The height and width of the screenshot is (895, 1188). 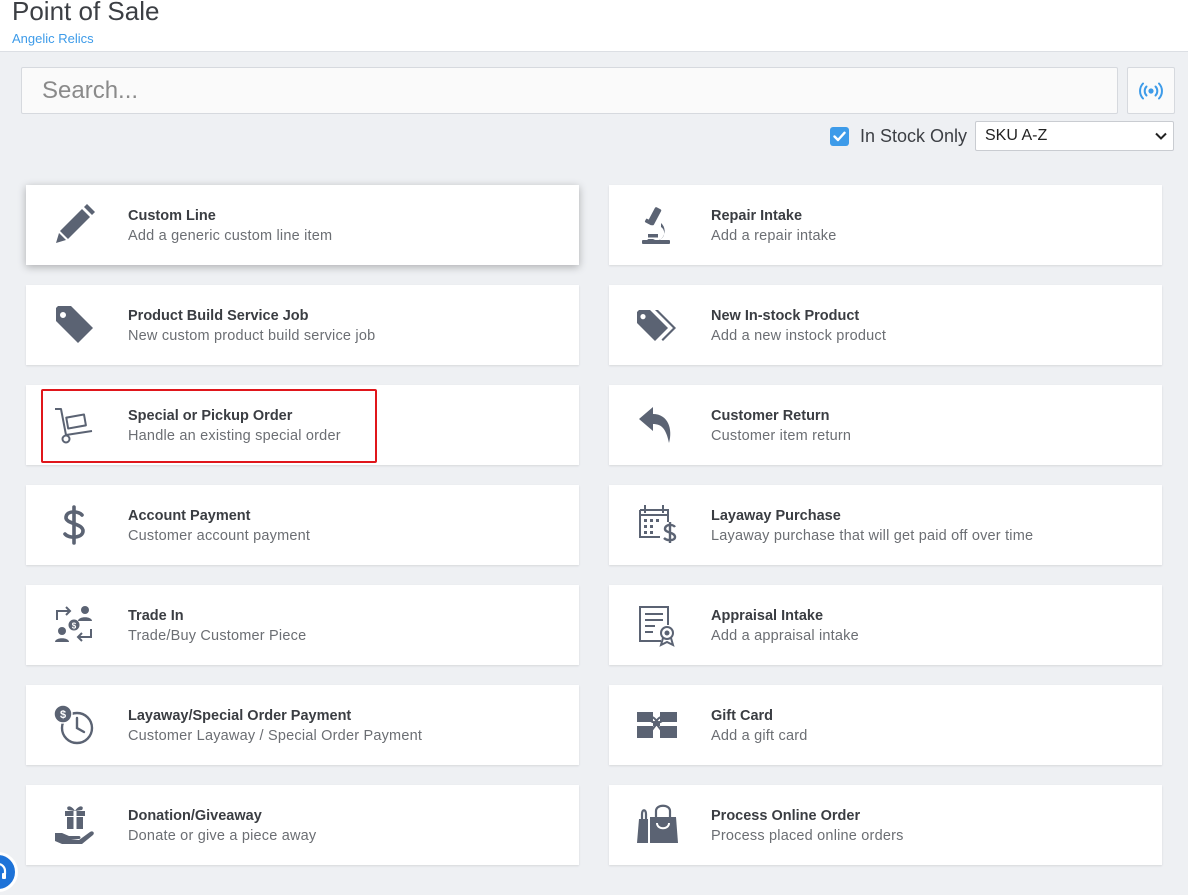 What do you see at coordinates (210, 416) in the screenshot?
I see `card-title: Special or Pickup Order` at bounding box center [210, 416].